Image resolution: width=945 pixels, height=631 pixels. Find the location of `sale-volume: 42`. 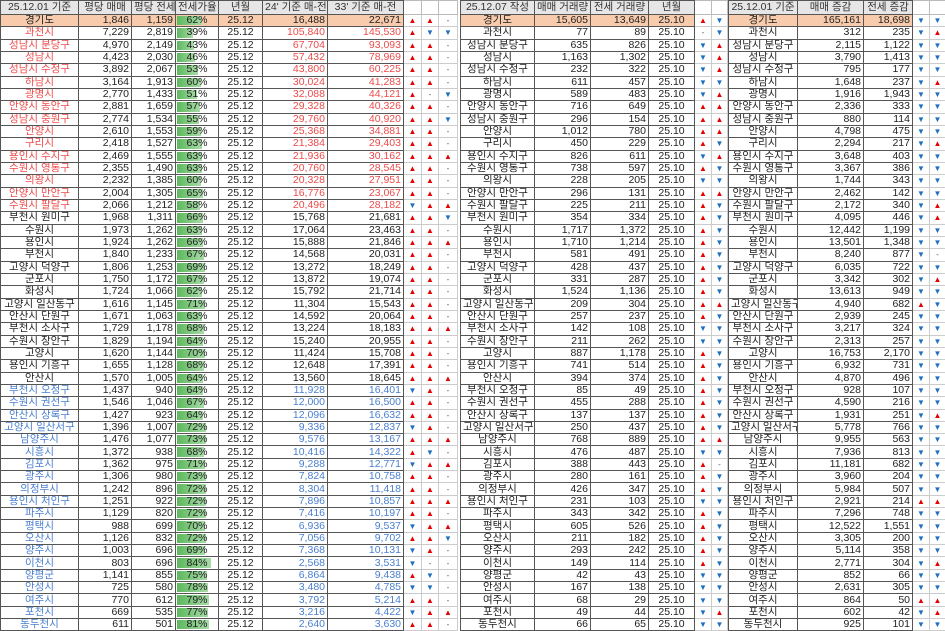

sale-volume: 42 is located at coordinates (562, 575).